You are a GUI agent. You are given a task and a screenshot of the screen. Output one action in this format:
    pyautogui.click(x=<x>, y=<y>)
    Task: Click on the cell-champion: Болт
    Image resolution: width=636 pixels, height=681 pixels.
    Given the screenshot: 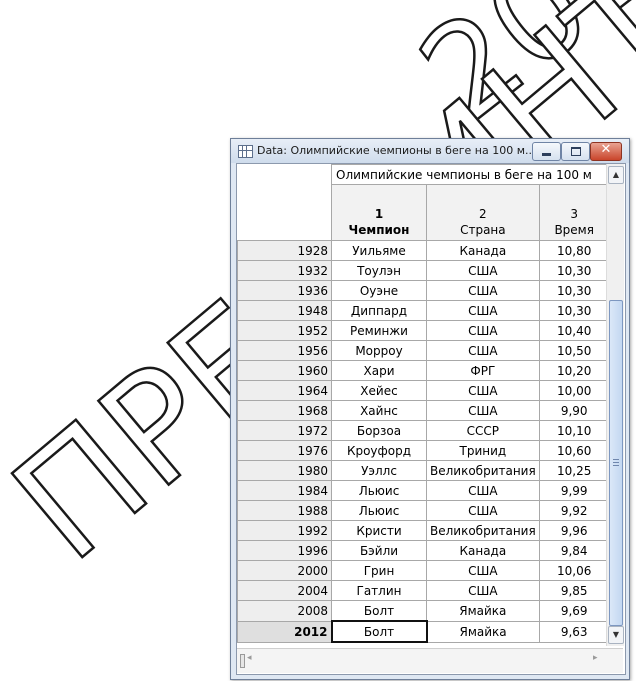 What is the action you would take?
    pyautogui.click(x=379, y=611)
    